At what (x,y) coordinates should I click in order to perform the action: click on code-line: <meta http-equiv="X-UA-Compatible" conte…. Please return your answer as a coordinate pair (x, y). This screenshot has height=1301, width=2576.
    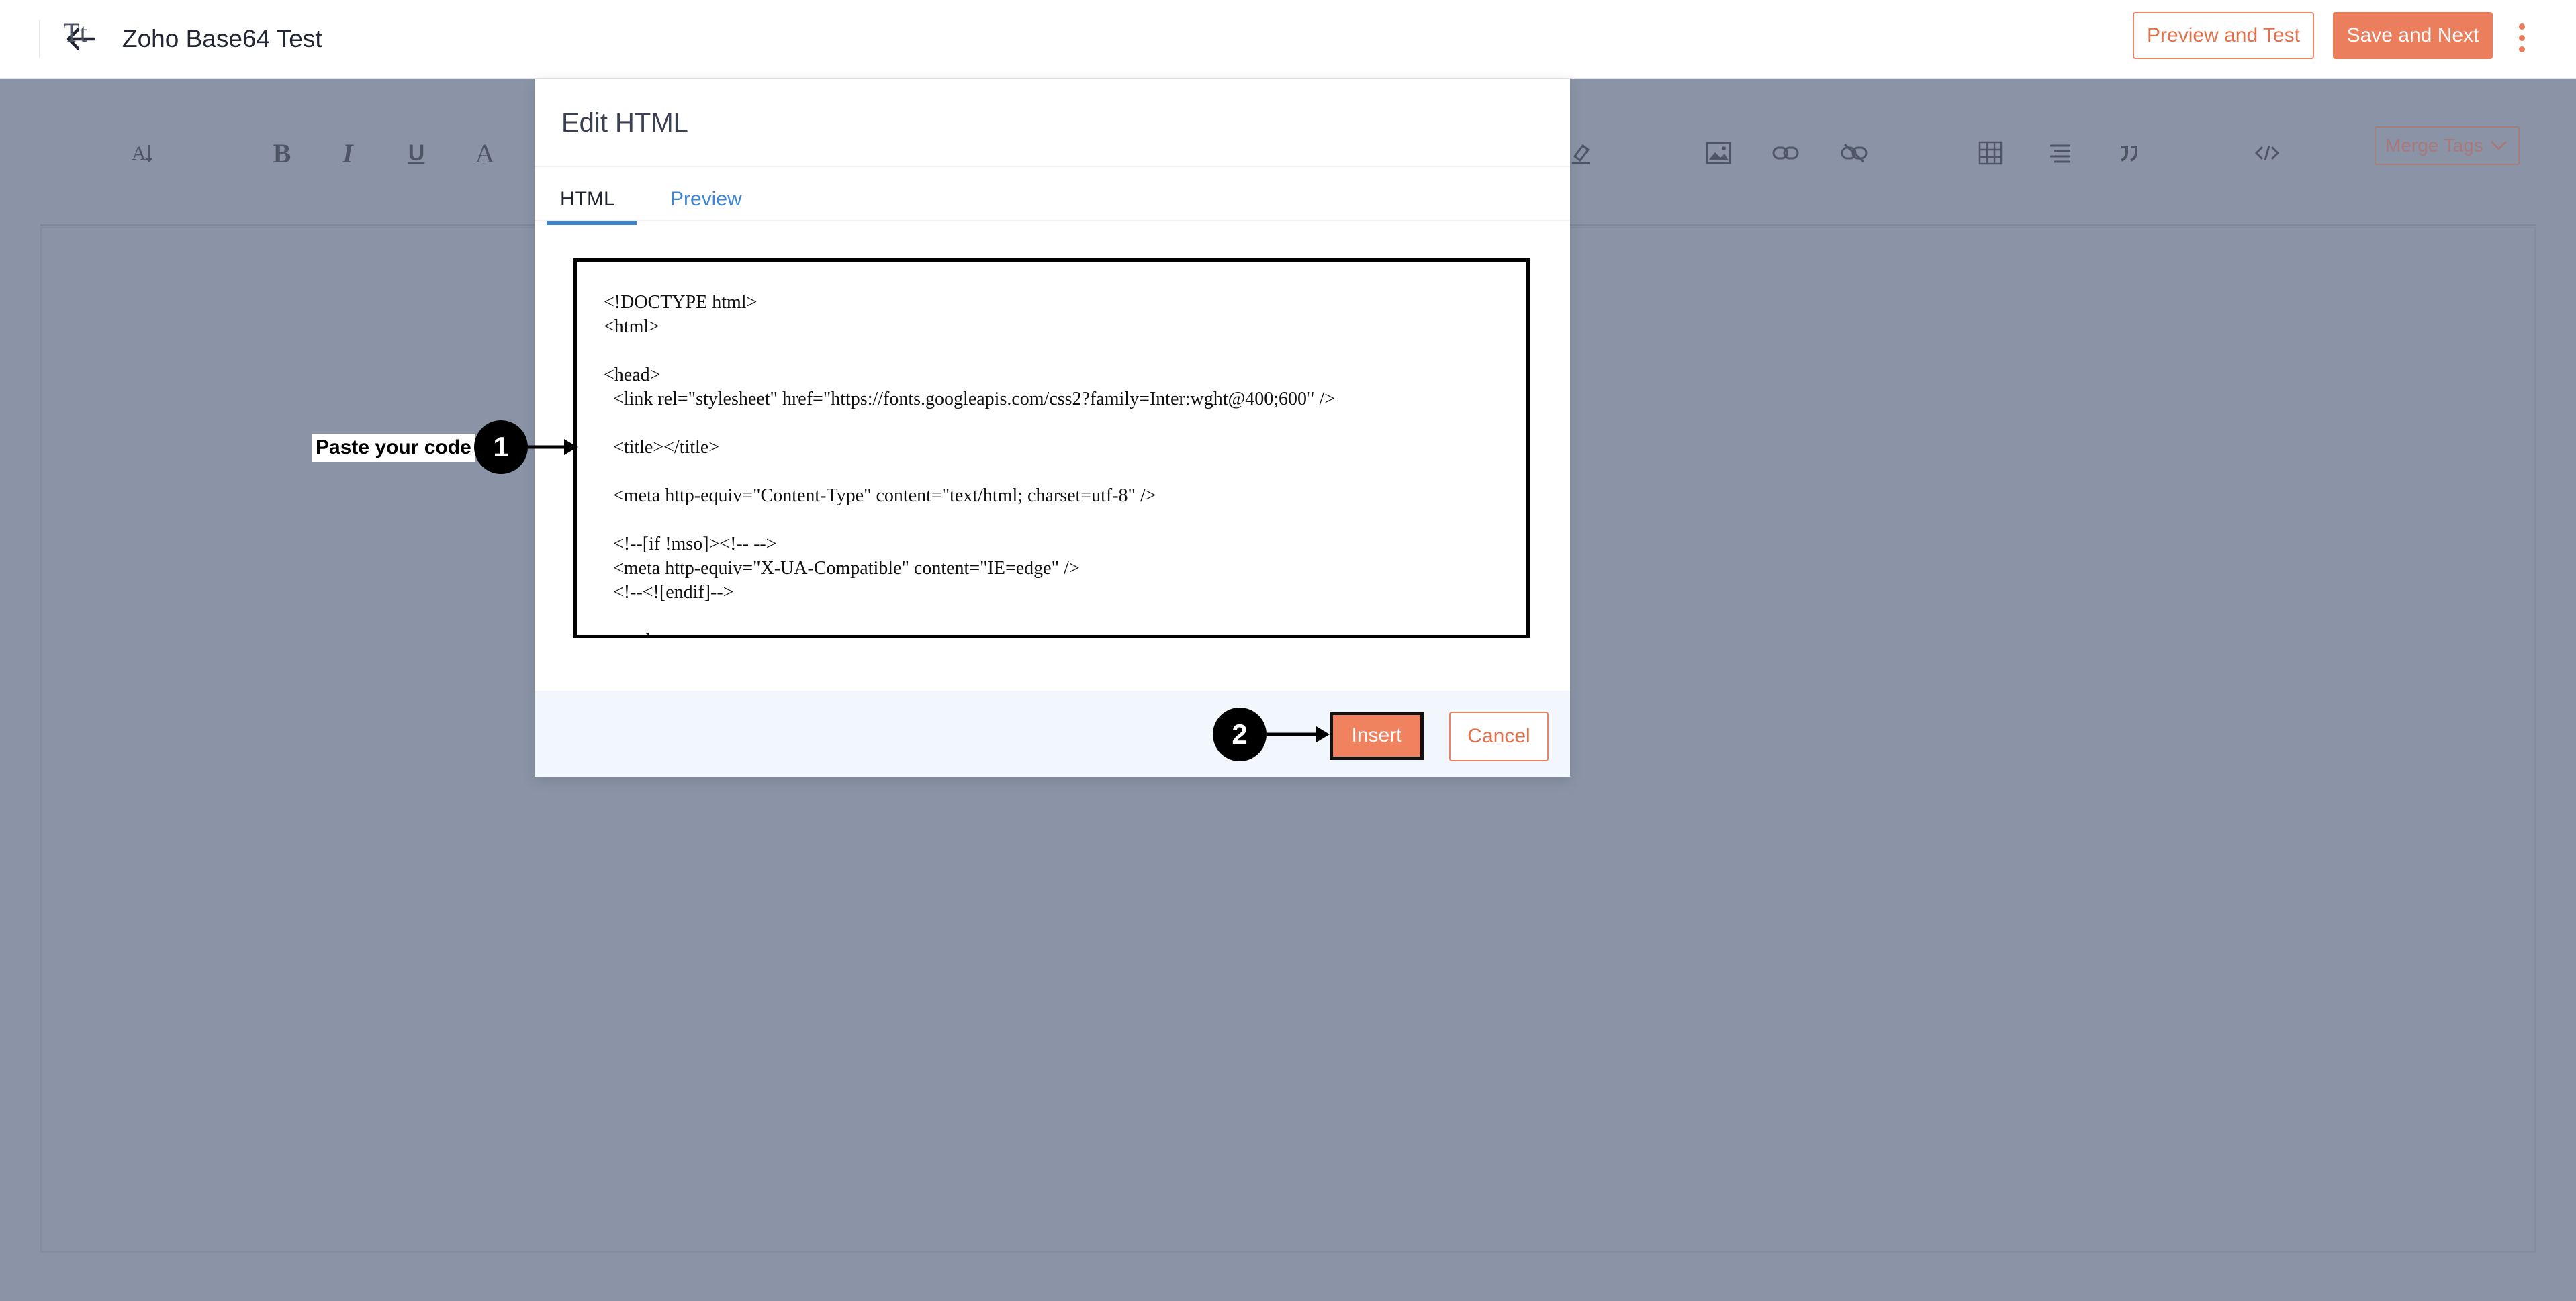
    Looking at the image, I should click on (842, 569).